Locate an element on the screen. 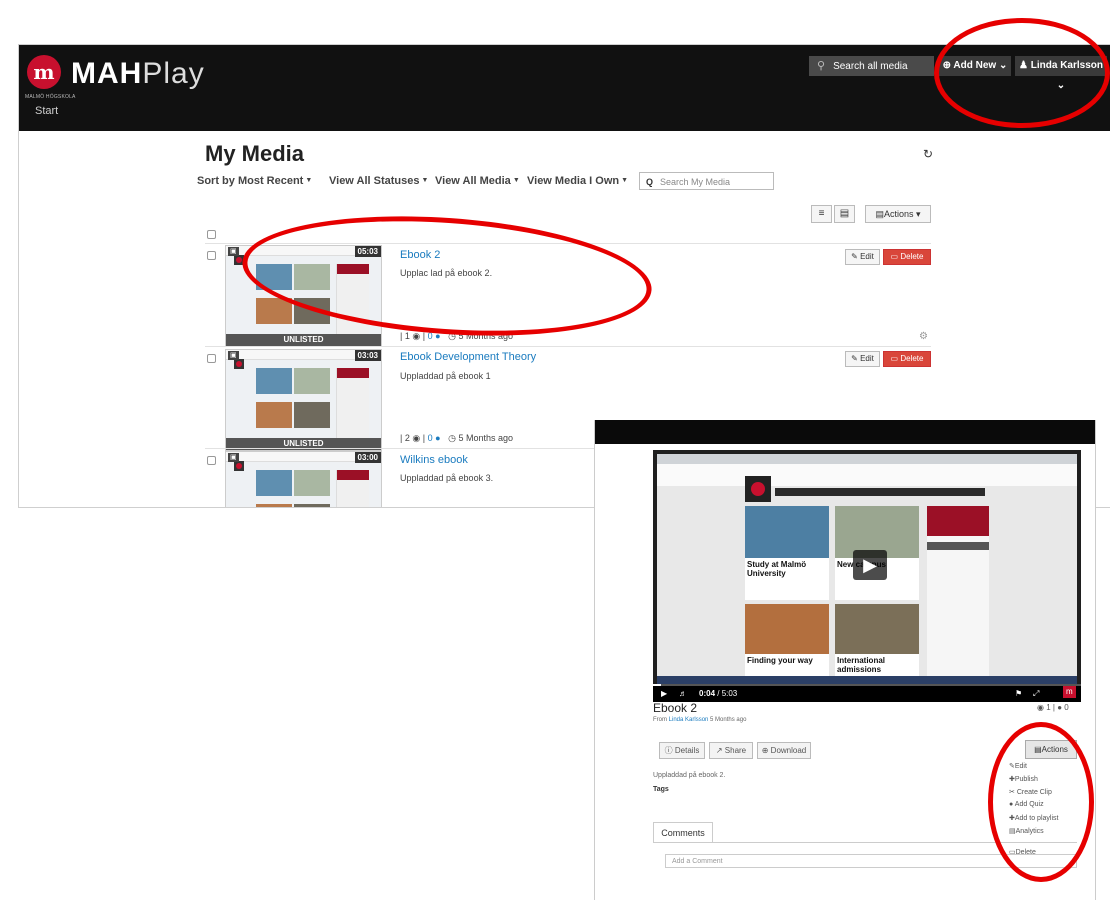  duration-badge: 03:00 is located at coordinates (367, 457).